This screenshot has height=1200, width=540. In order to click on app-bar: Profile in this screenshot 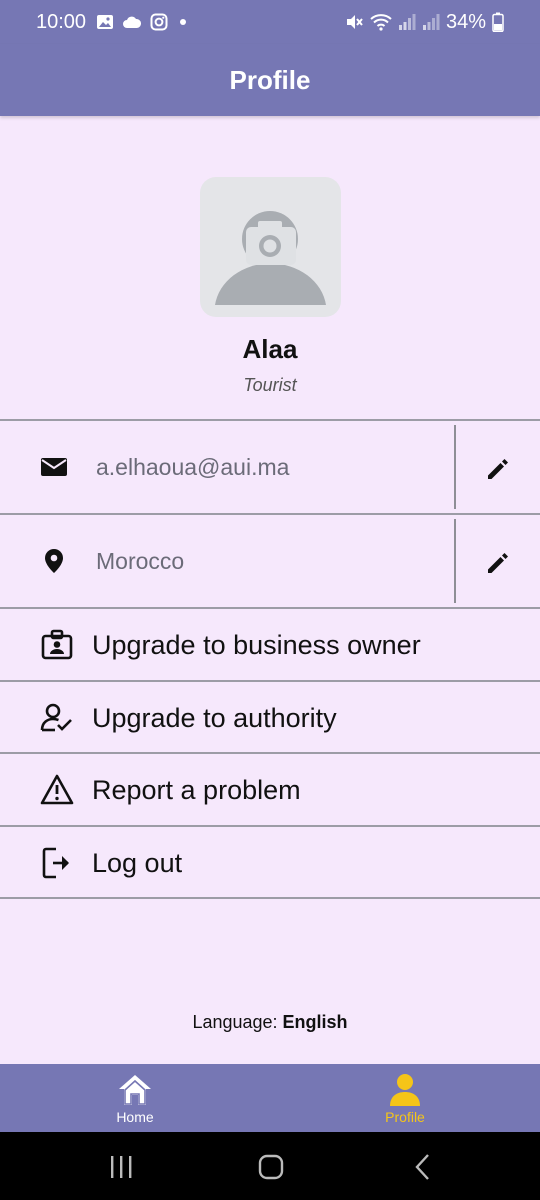, I will do `click(270, 80)`.